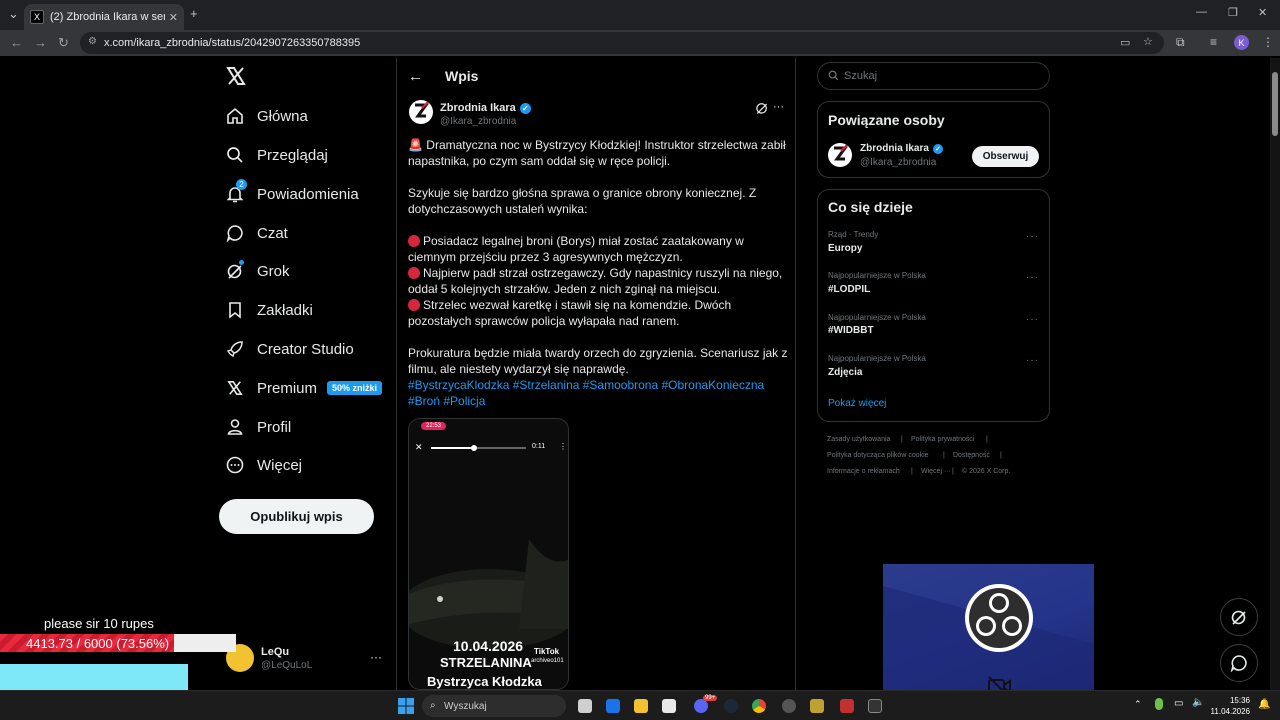 This screenshot has height=720, width=1280. Describe the element at coordinates (104, 17) in the screenshot. I see `browser-tab: X (2) Zbrodnia Ikara w serwisie X ✕` at that location.